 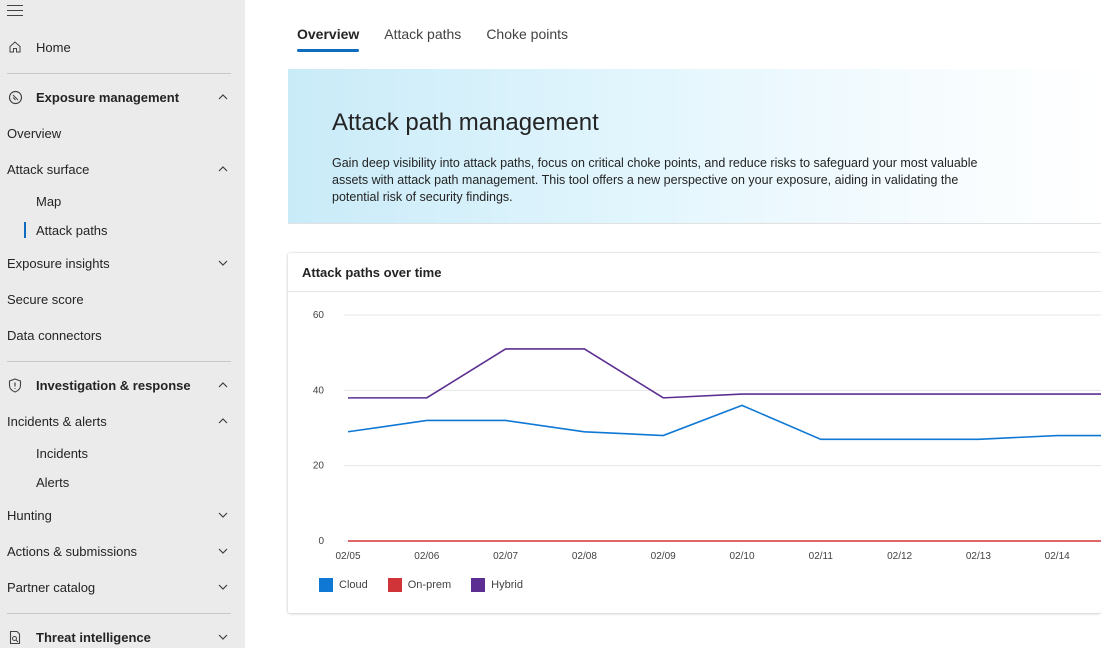 I want to click on sidebar-item-label: Exposure insights, so click(x=58, y=263).